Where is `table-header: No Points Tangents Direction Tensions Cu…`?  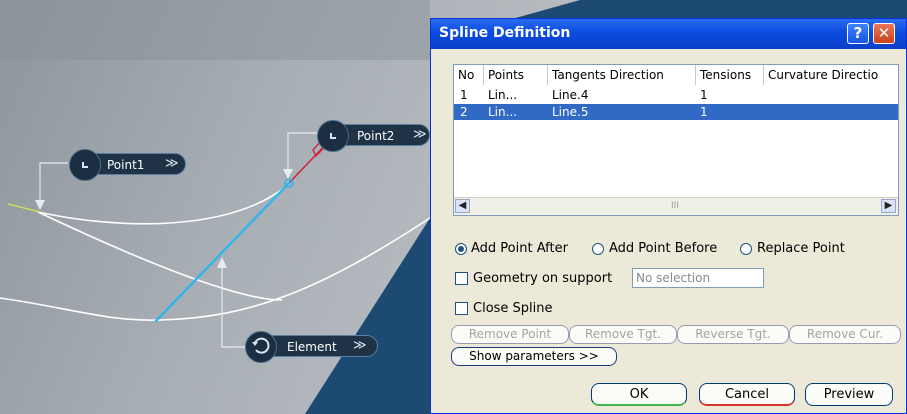 table-header: No Points Tangents Direction Tensions Cu… is located at coordinates (676, 75).